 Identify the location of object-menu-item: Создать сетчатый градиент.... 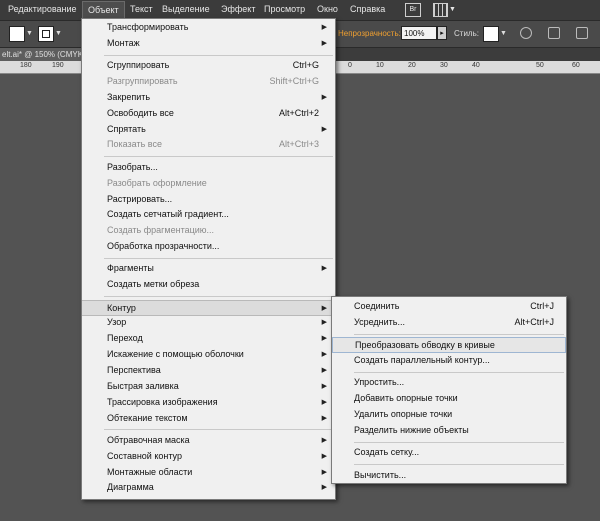
(208, 215).